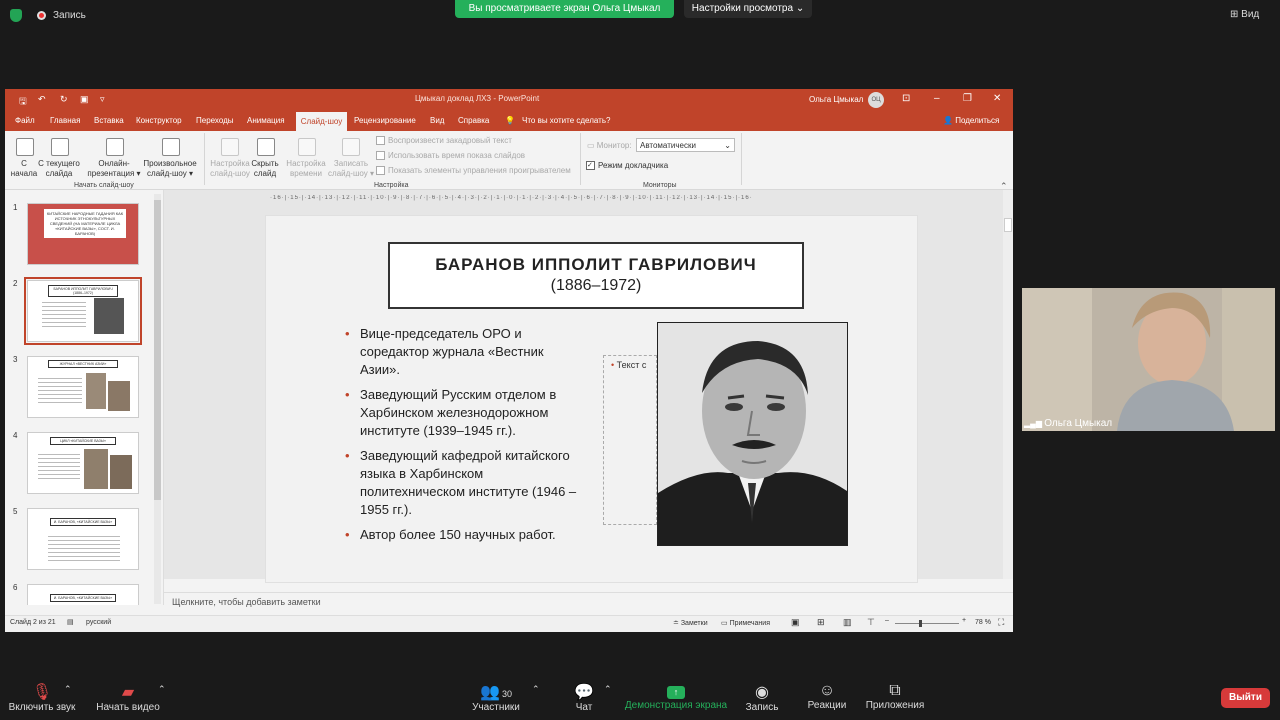  Describe the element at coordinates (102, 99) in the screenshot. I see `customize-qat-icon: ▿` at that location.